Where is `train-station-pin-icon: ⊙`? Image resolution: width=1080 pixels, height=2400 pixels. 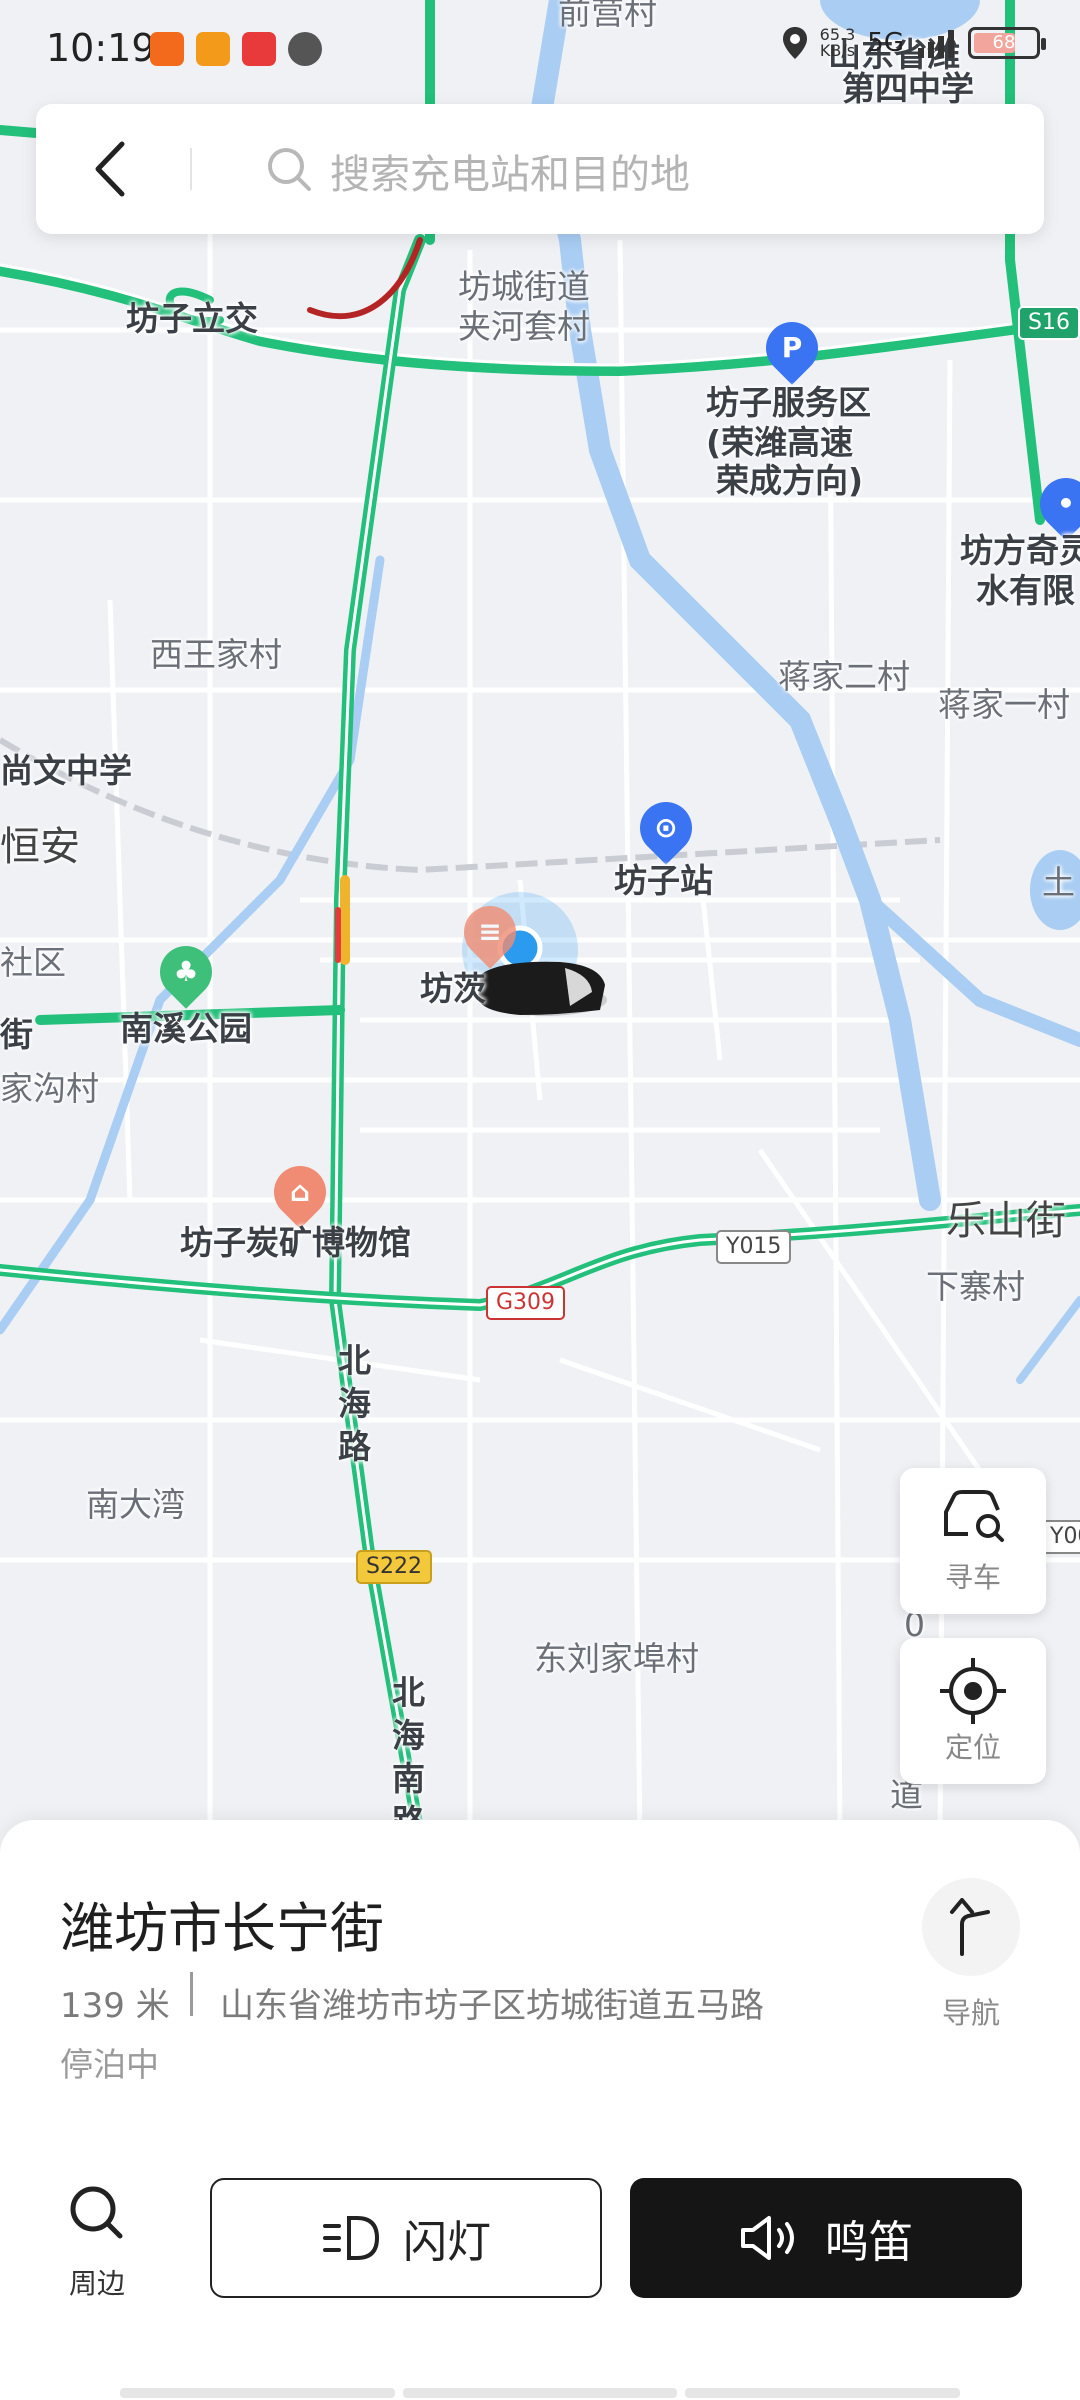 train-station-pin-icon: ⊙ is located at coordinates (666, 828).